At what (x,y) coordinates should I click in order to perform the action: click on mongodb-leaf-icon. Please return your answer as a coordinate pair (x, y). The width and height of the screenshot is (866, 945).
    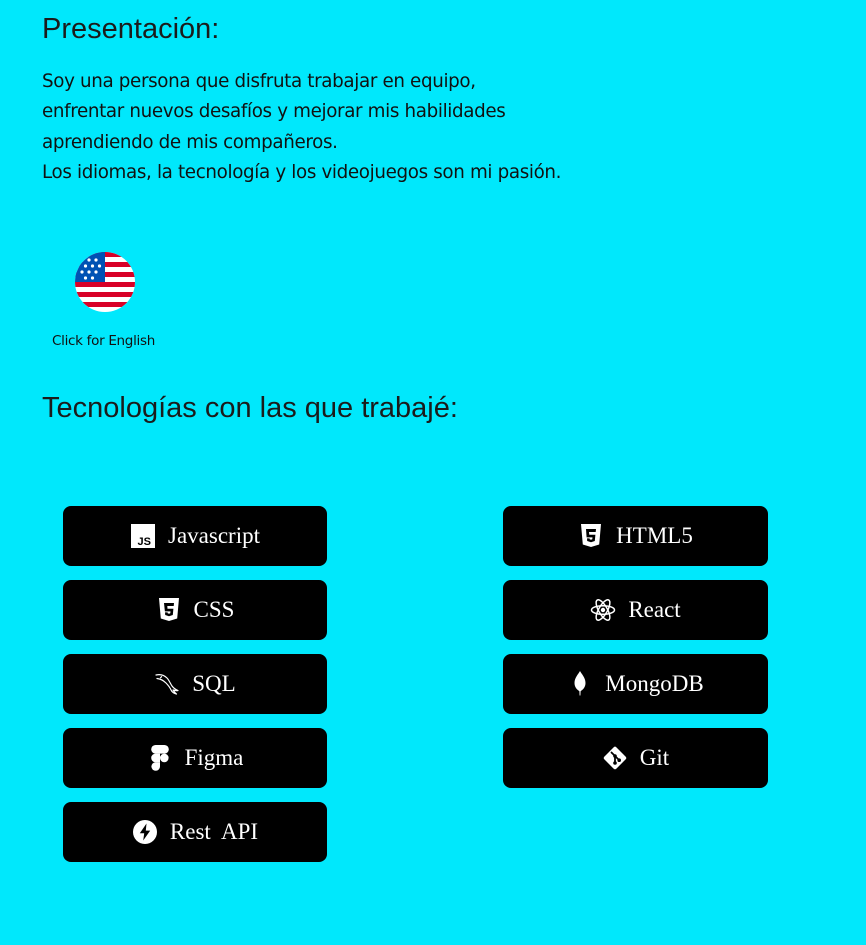
    Looking at the image, I should click on (580, 684).